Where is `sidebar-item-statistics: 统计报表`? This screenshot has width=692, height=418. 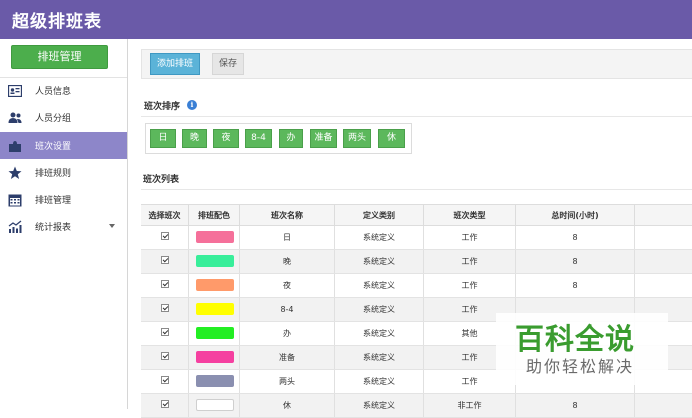
sidebar-item-statistics: 统计报表 is located at coordinates (63, 226).